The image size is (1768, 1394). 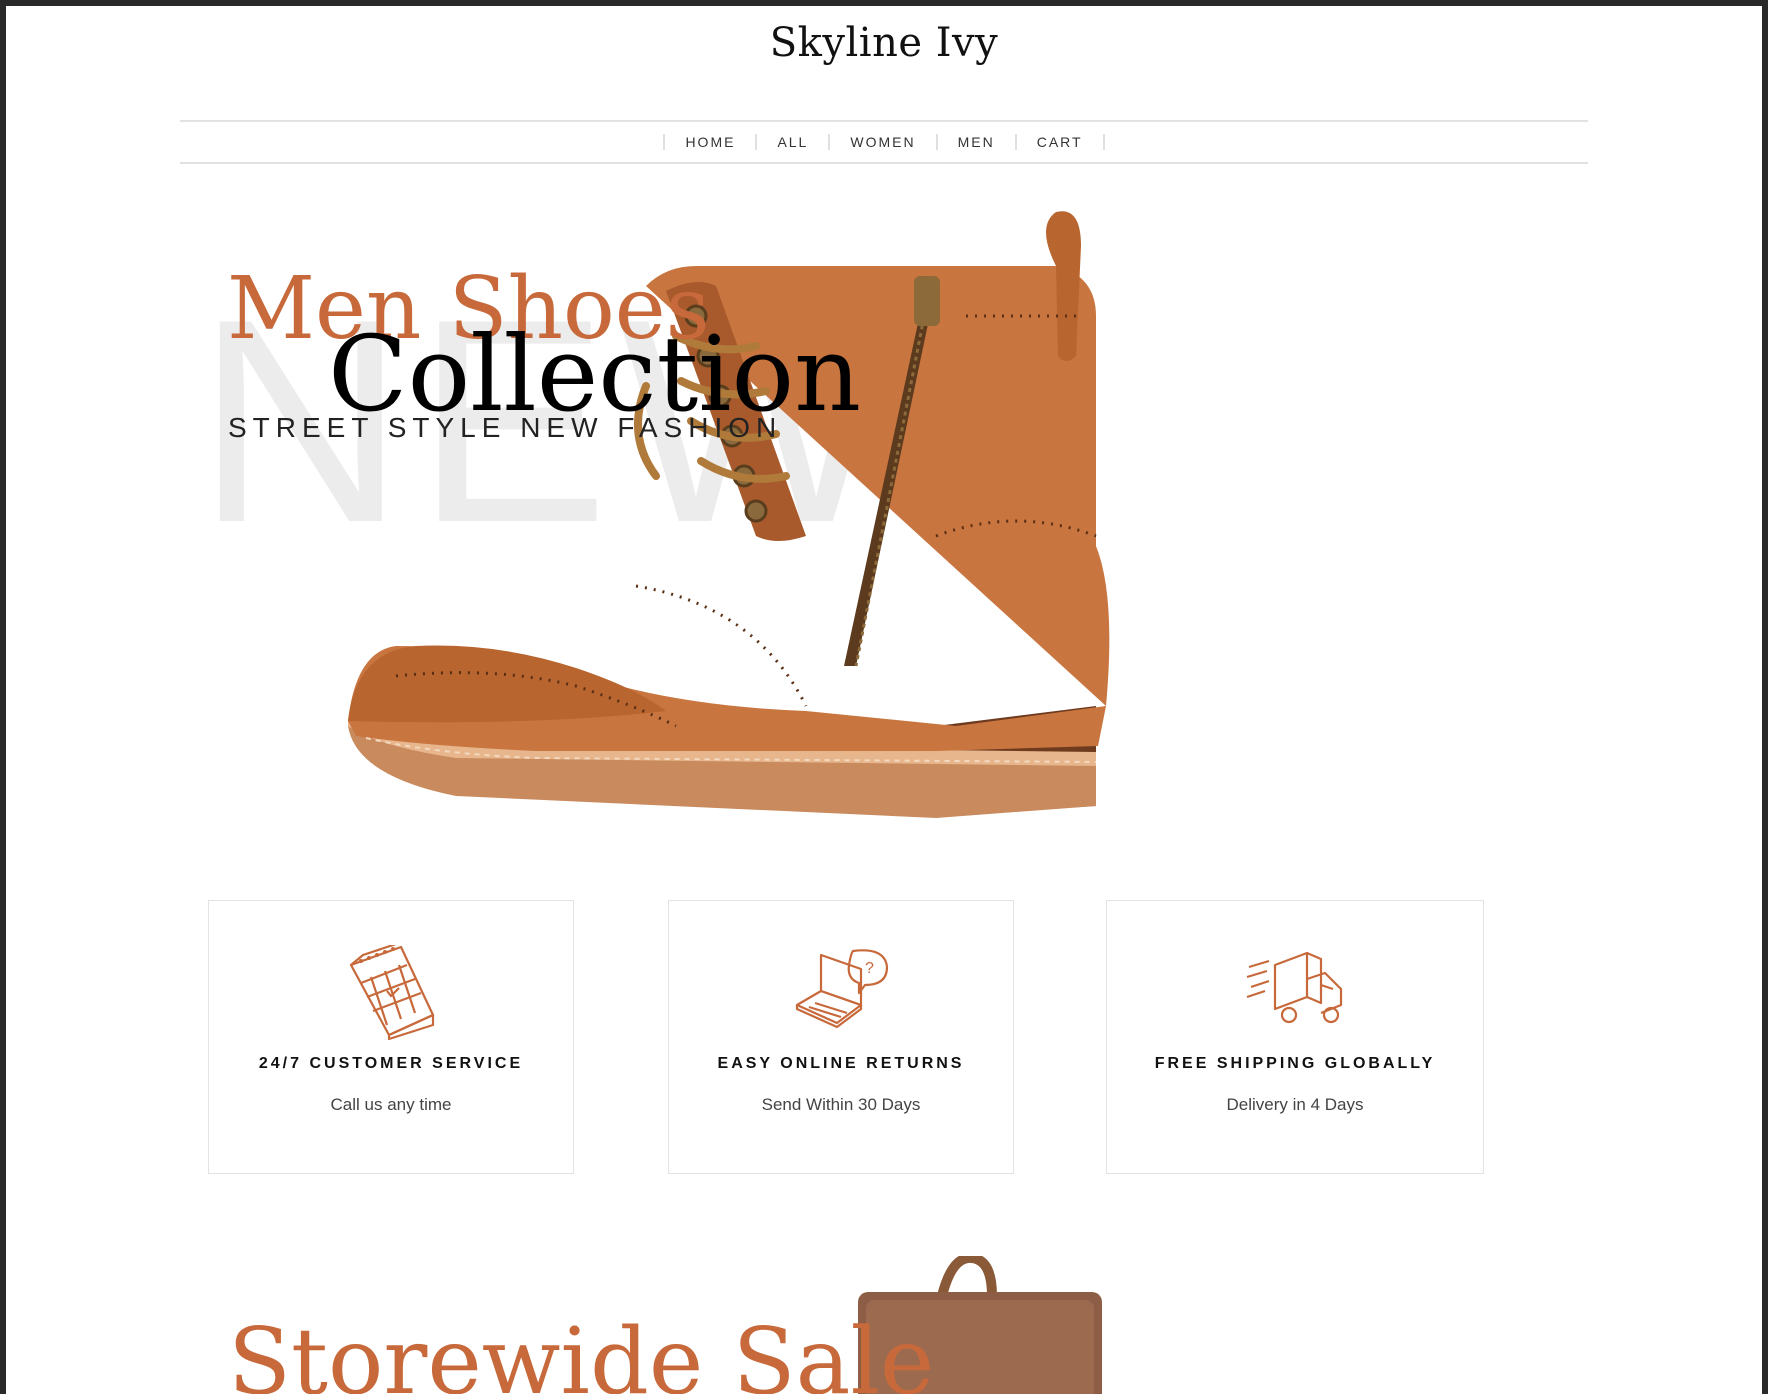 What do you see at coordinates (1060, 142) in the screenshot?
I see `nav-cart: CART` at bounding box center [1060, 142].